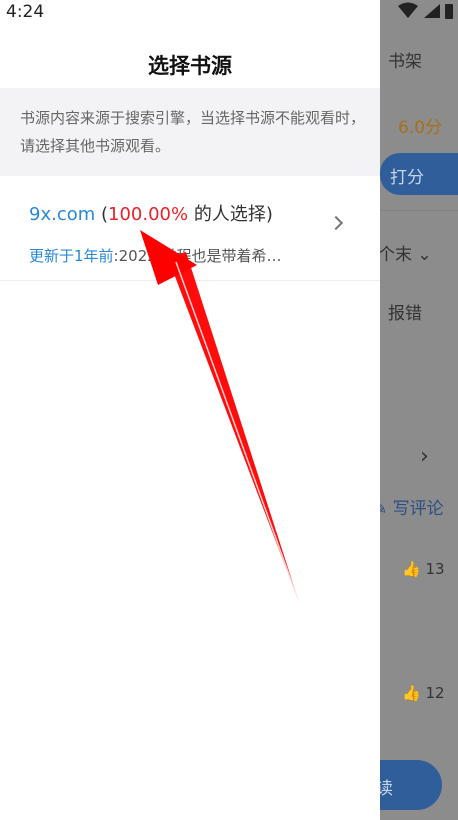  Describe the element at coordinates (420, 128) in the screenshot. I see `score-text: 6.0分` at that location.